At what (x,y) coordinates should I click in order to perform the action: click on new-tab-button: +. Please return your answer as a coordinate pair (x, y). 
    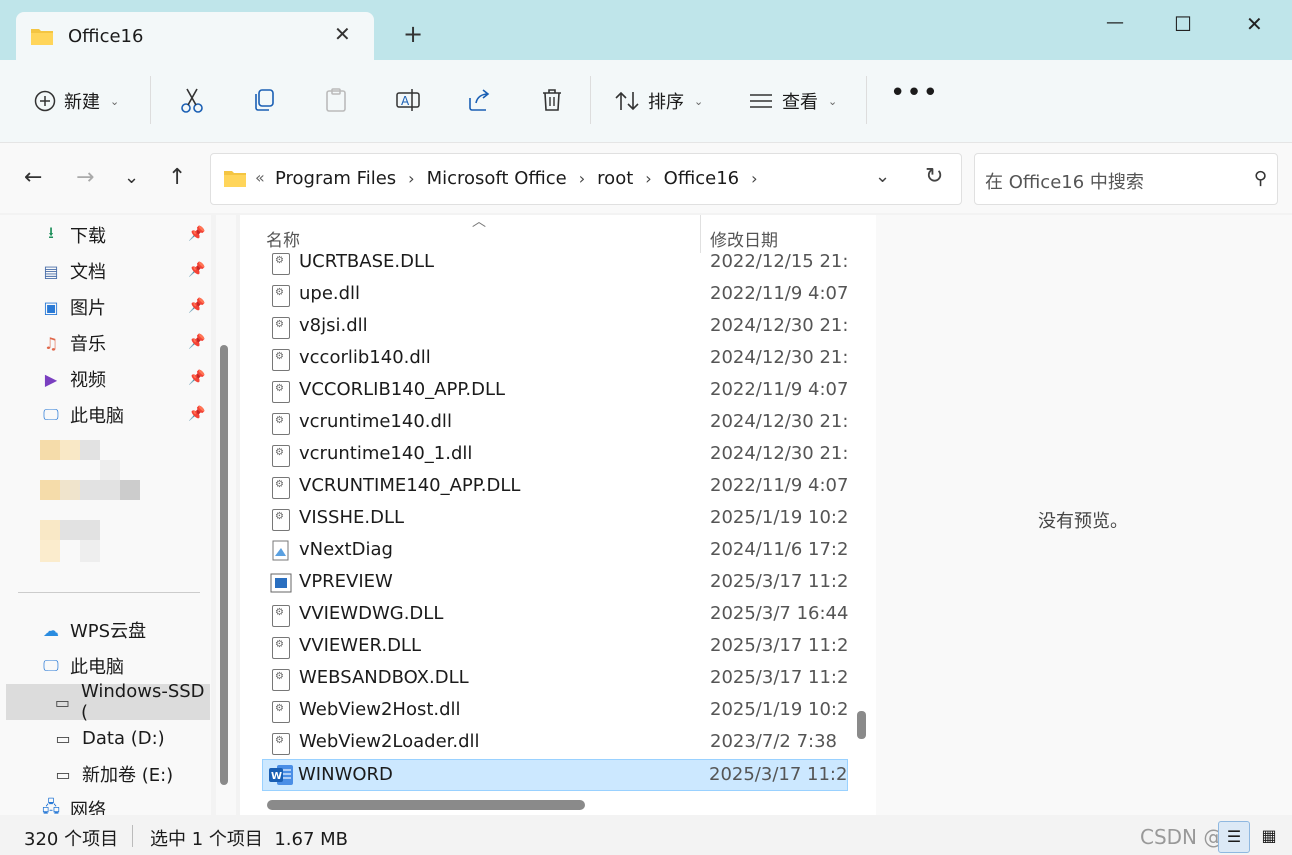
    Looking at the image, I should click on (413, 34).